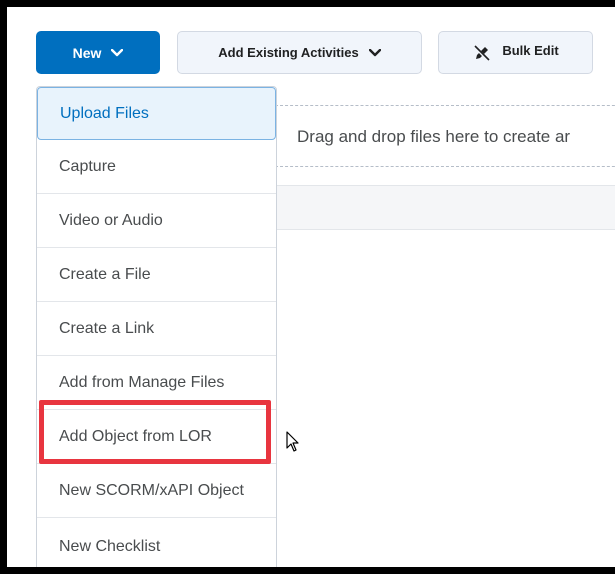  I want to click on menu-item-label: Capture, so click(87, 166).